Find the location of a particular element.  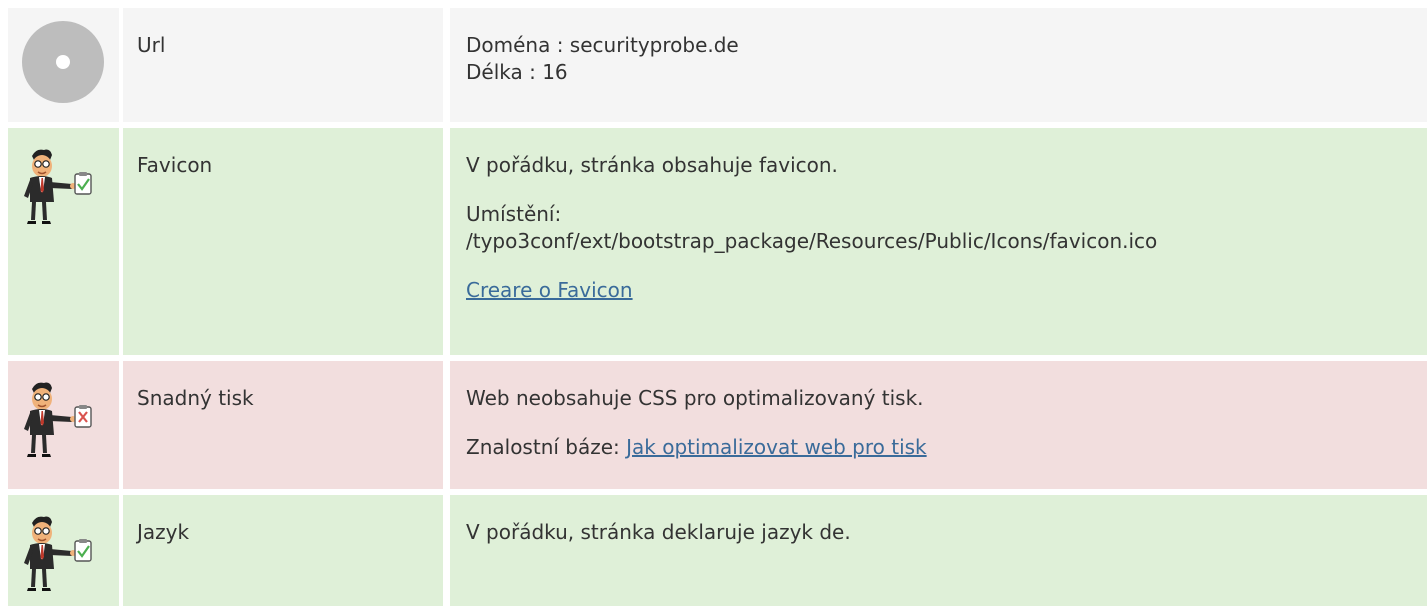

row-value-cell: V pořádku, stránka deklaruje jazyk de. is located at coordinates (938, 550).